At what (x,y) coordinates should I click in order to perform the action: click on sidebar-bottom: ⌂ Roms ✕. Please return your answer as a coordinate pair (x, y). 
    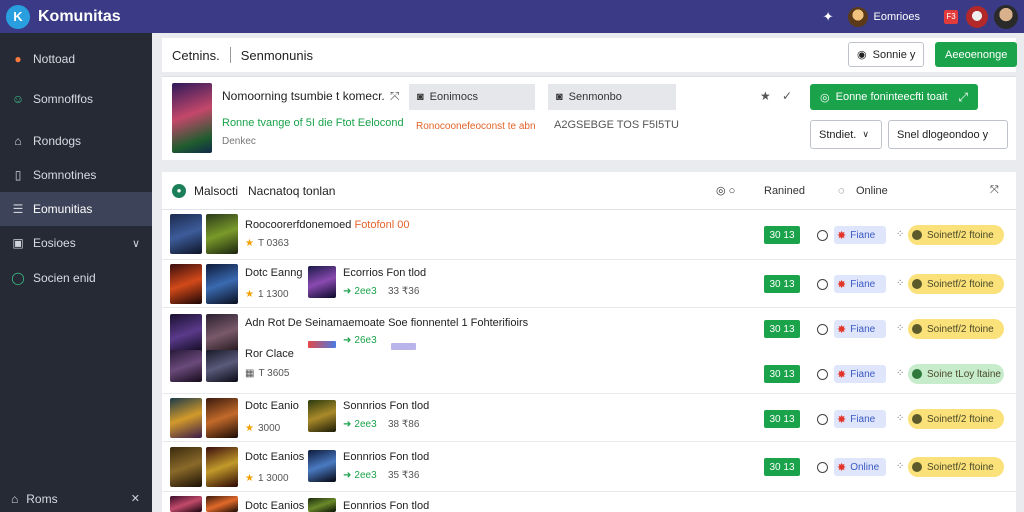
    Looking at the image, I should click on (76, 498).